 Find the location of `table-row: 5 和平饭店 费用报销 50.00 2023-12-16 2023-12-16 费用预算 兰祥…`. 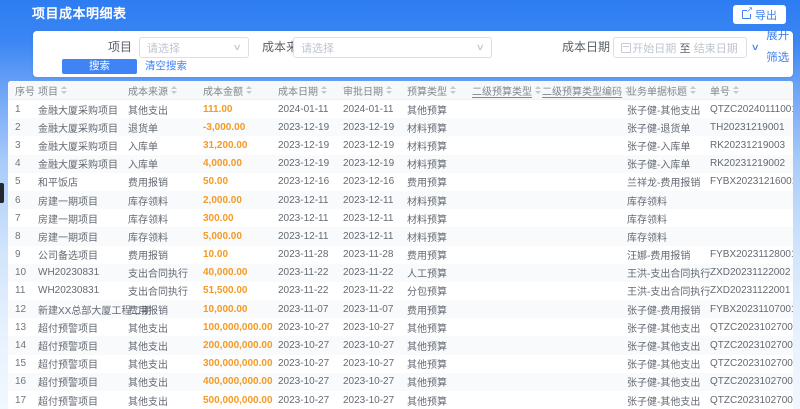

table-row: 5 和平饭店 费用报销 50.00 2023-12-16 2023-12-16 费用预算 兰祥… is located at coordinates (400, 182).